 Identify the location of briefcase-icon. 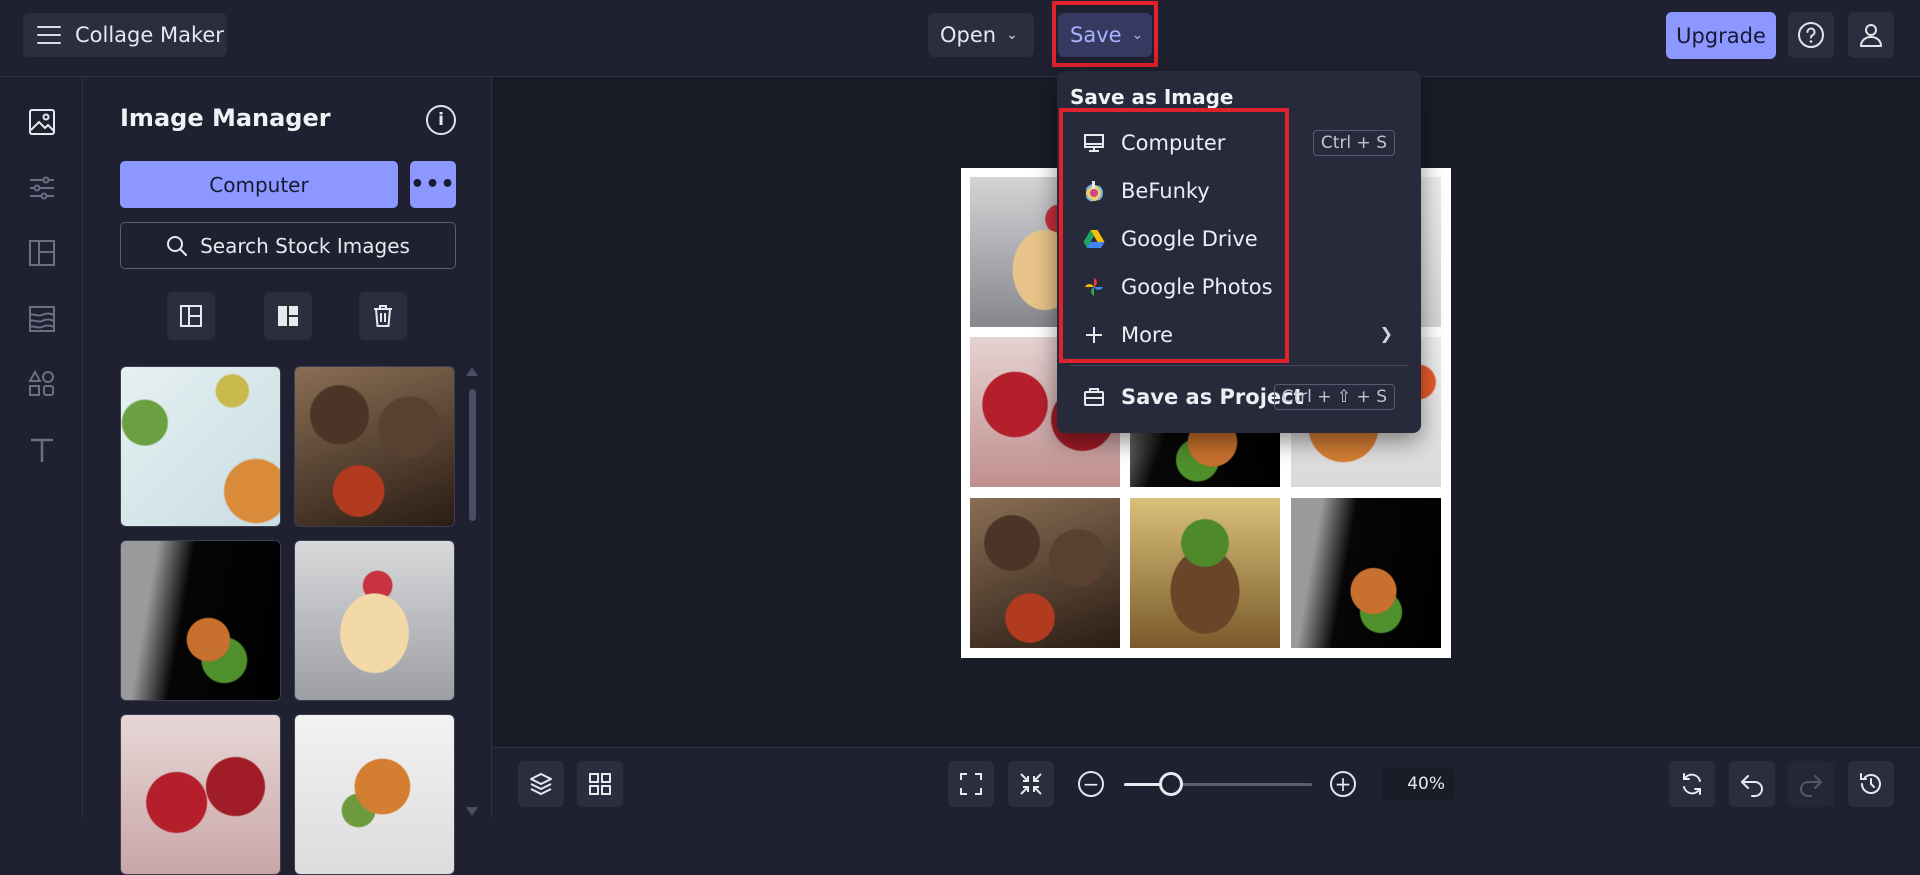
(1094, 397).